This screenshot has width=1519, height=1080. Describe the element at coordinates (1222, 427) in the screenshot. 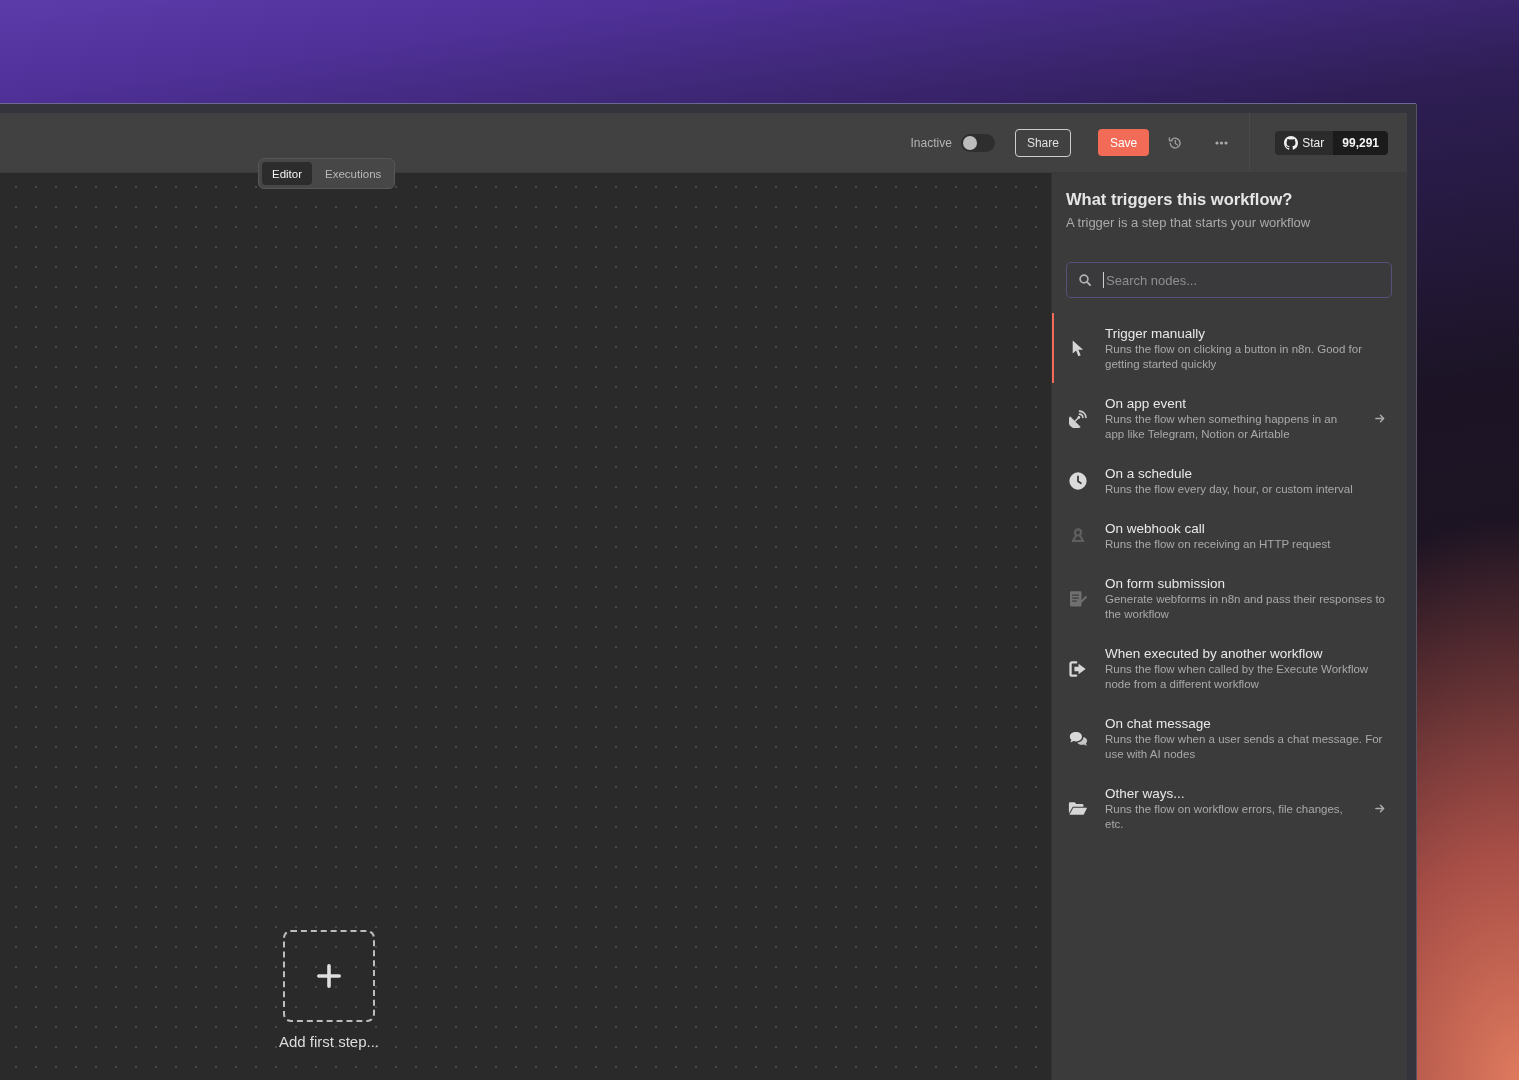

I see `trigger-description: Runs the flow when something happens in an app like Telegram, Notion or Airtable` at that location.